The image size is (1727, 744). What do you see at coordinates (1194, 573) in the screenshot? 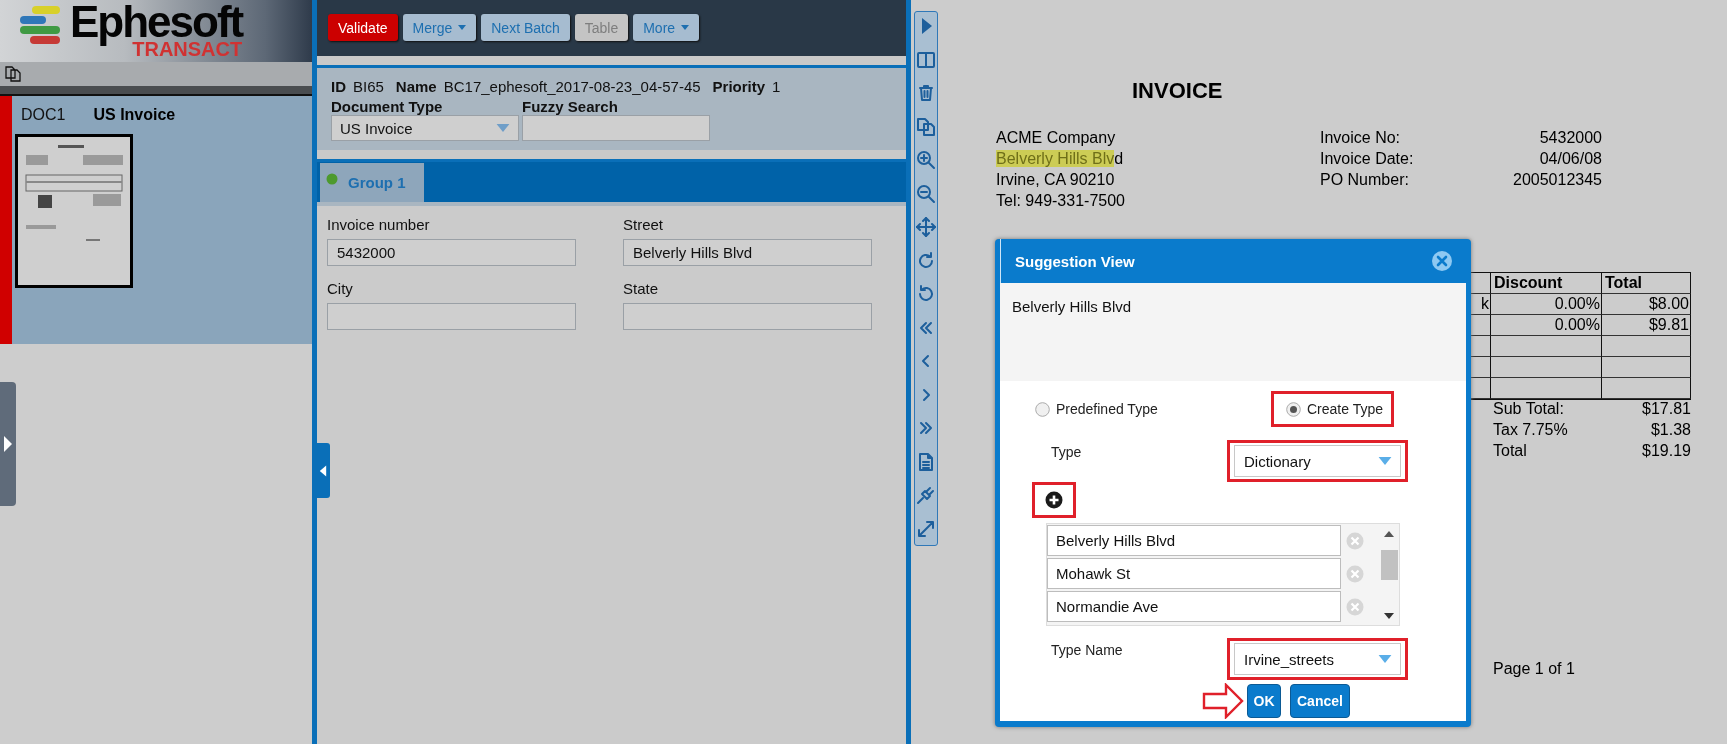
I see `entry-field: Mohawk St` at bounding box center [1194, 573].